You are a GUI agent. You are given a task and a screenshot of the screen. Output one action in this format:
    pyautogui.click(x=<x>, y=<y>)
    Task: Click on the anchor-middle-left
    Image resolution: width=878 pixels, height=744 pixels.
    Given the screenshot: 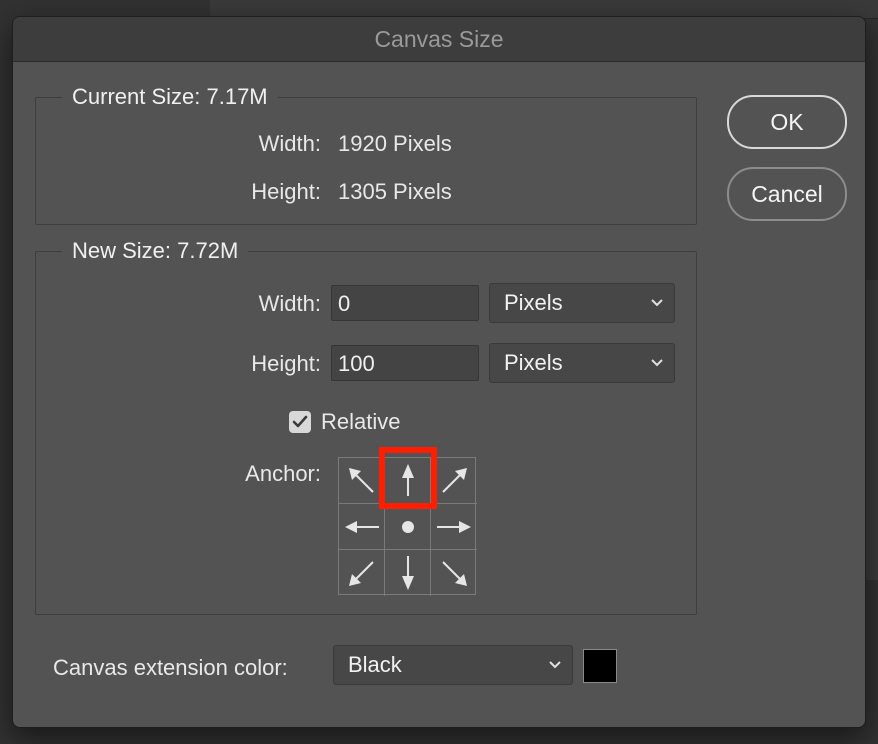 What is the action you would take?
    pyautogui.click(x=362, y=527)
    